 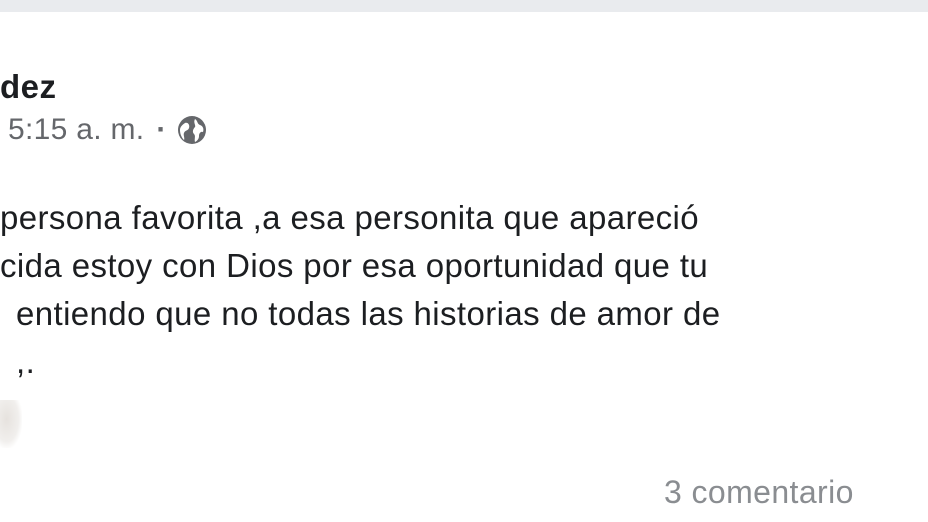 I want to click on globe-icon, so click(x=192, y=130).